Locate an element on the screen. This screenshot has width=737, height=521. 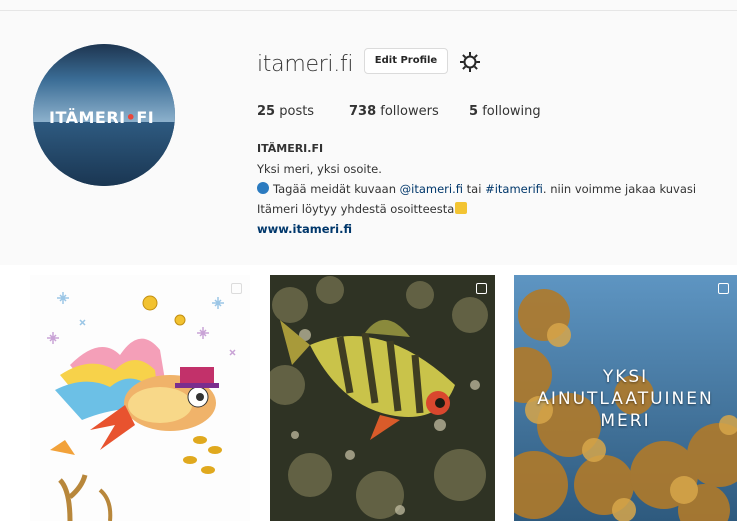
website-link: www.itameri.fi is located at coordinates (304, 229).